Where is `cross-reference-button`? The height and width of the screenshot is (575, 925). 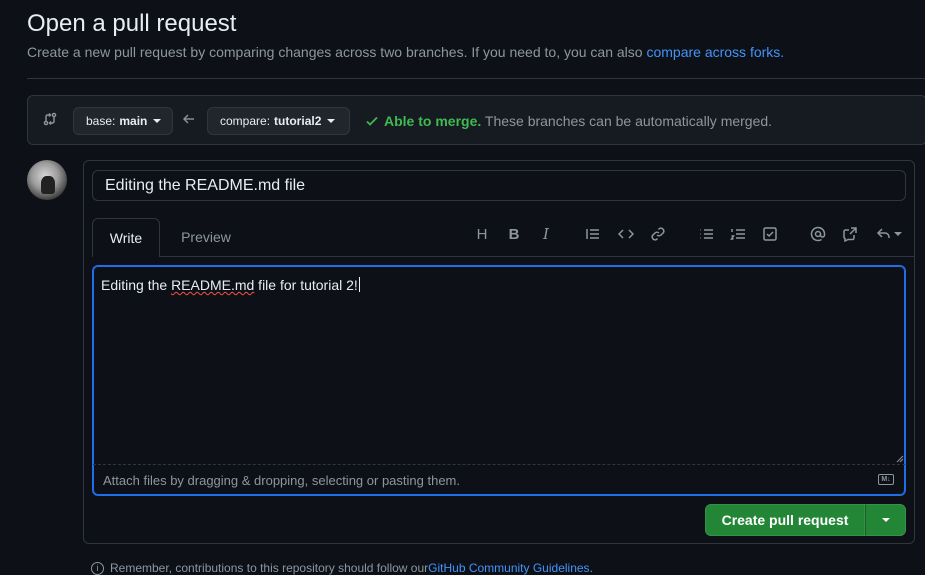 cross-reference-button is located at coordinates (850, 234).